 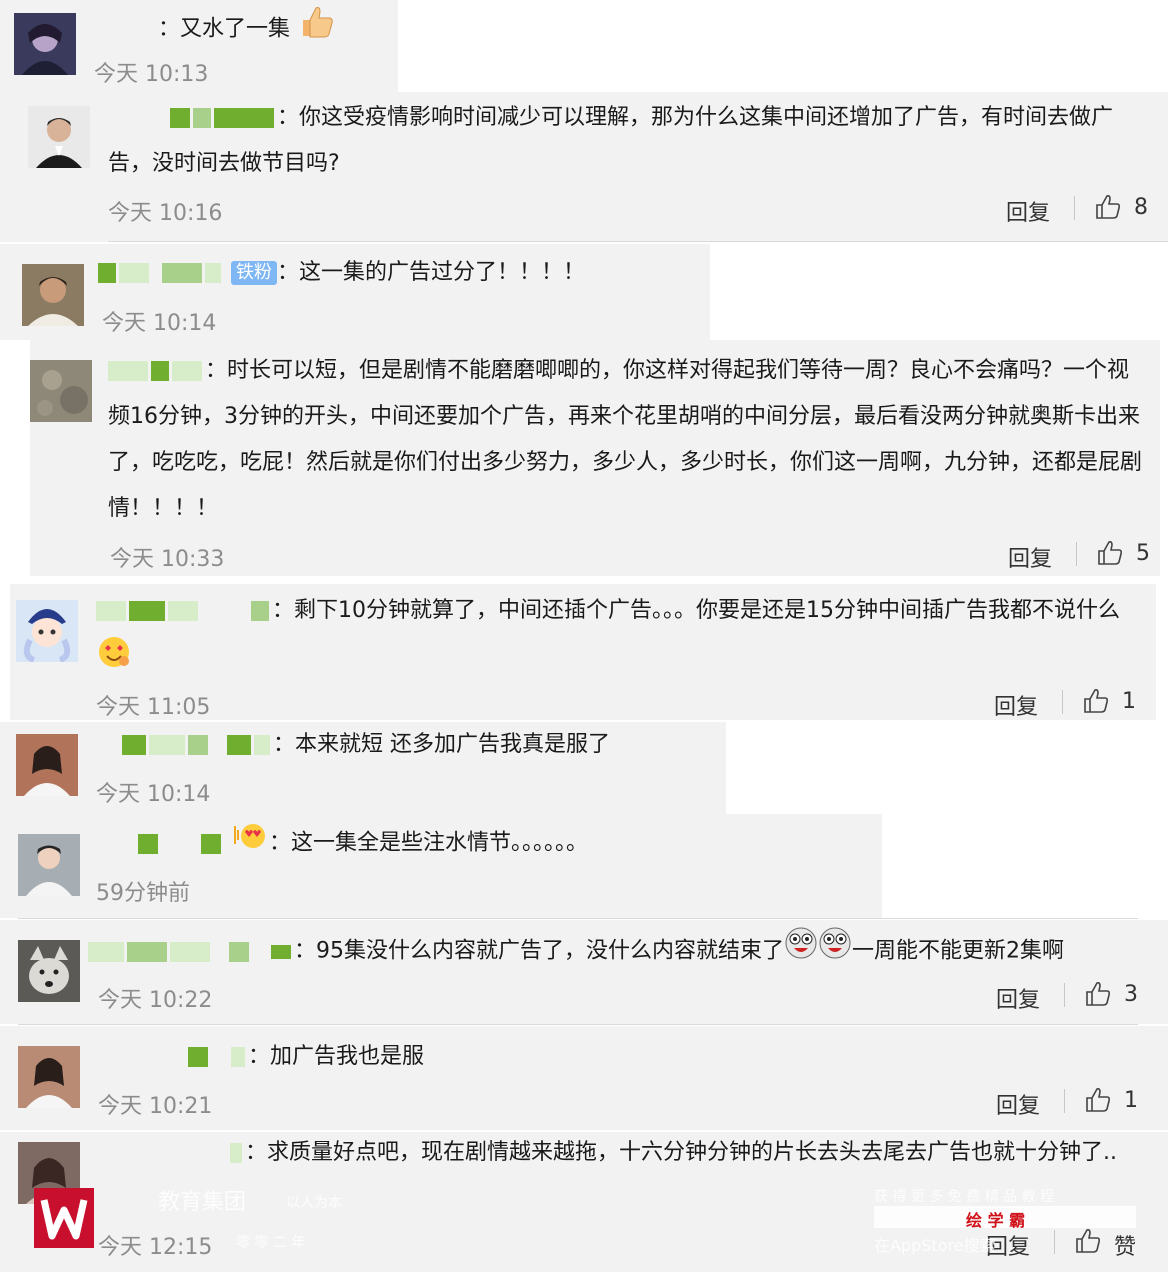 What do you see at coordinates (618, 951) in the screenshot?
I see `comment-text: ：95集没什么内容就广告了，没什么内容就结束了 一周能不能更新2集啊` at bounding box center [618, 951].